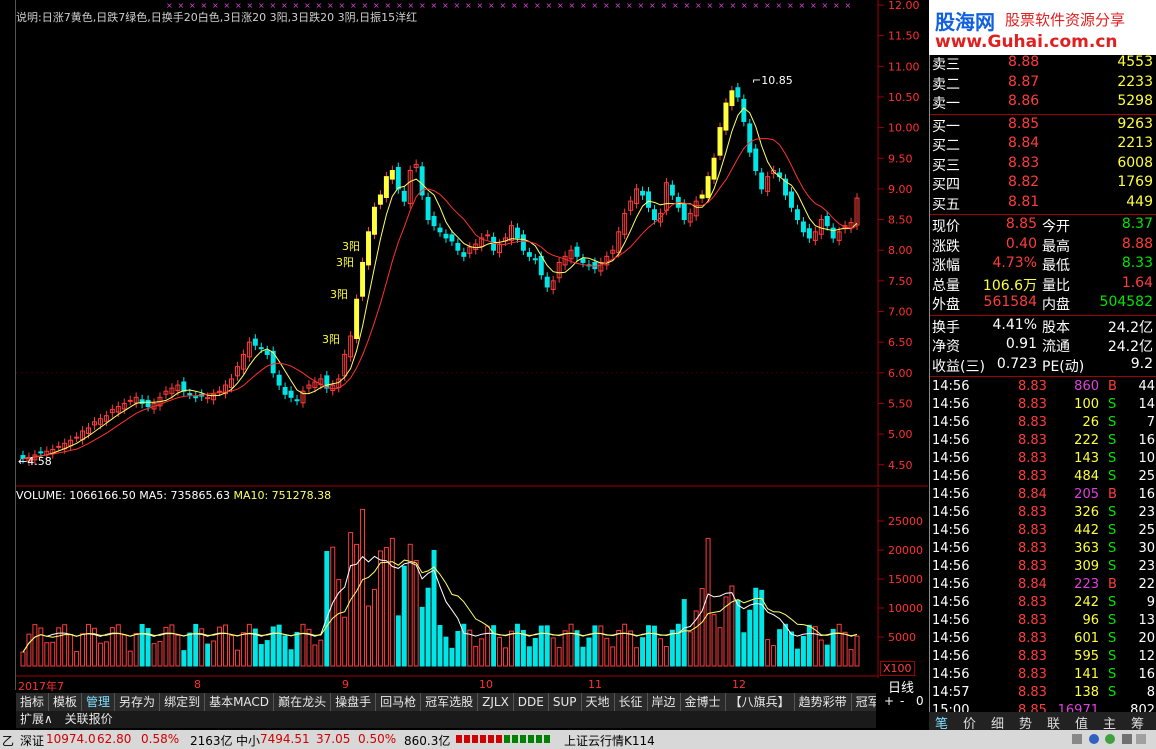  What do you see at coordinates (240, 702) in the screenshot?
I see `indicator-tab: 基本MACD` at bounding box center [240, 702].